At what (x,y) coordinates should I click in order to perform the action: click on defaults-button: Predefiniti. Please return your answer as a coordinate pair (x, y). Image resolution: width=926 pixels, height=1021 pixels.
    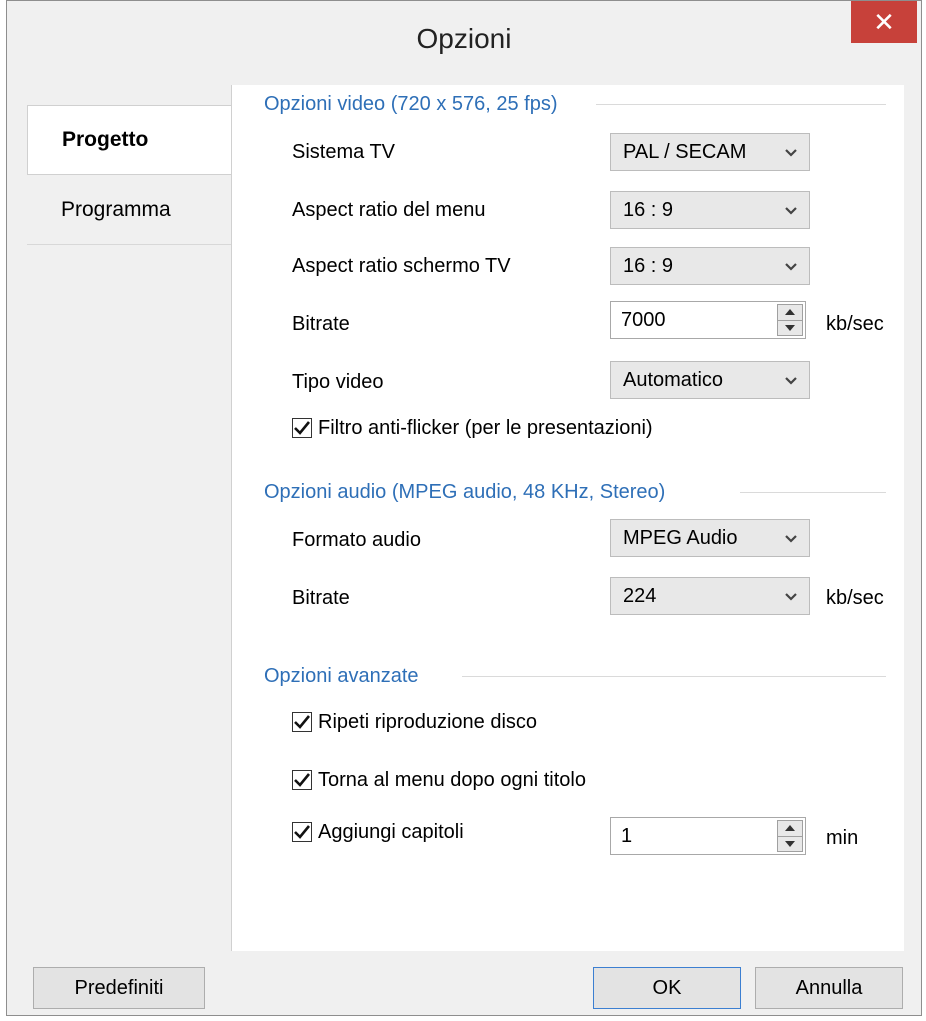
    Looking at the image, I should click on (119, 988).